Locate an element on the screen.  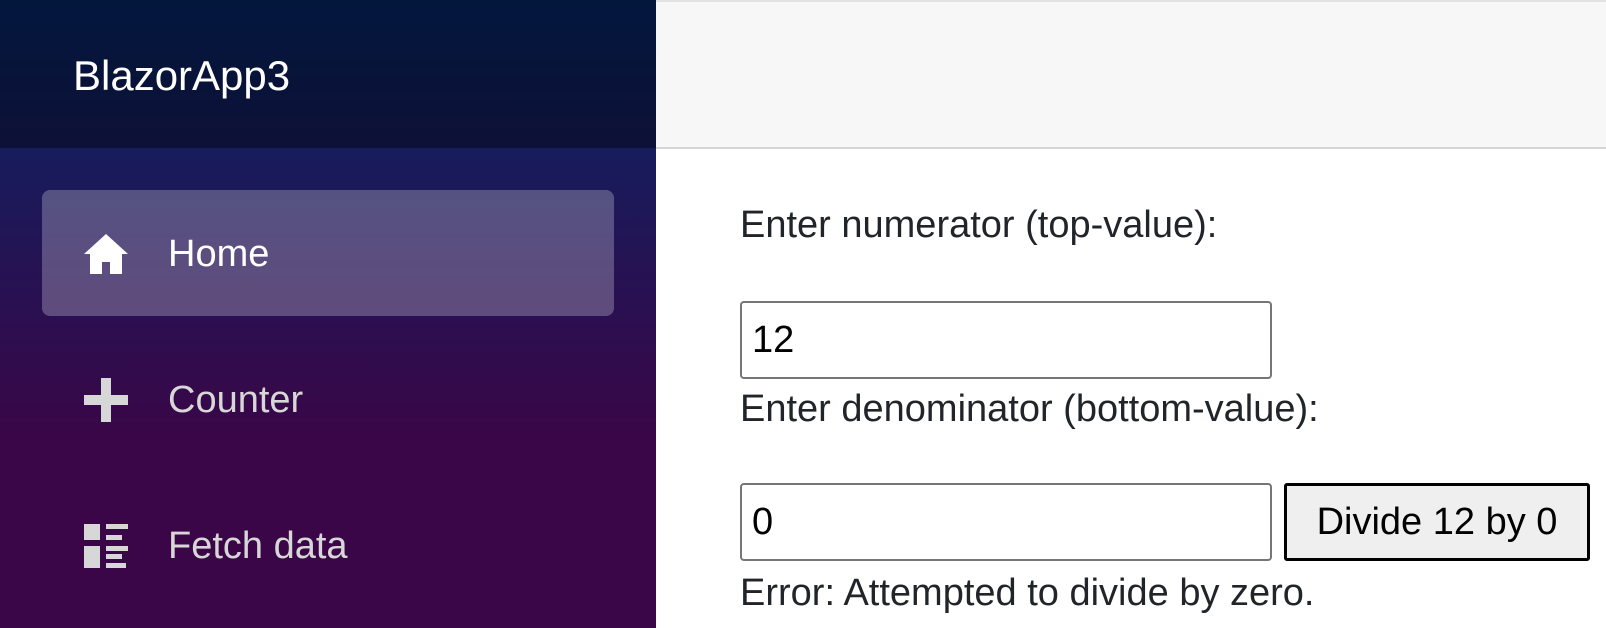
brand-bar: BlazorApp3 is located at coordinates (328, 74).